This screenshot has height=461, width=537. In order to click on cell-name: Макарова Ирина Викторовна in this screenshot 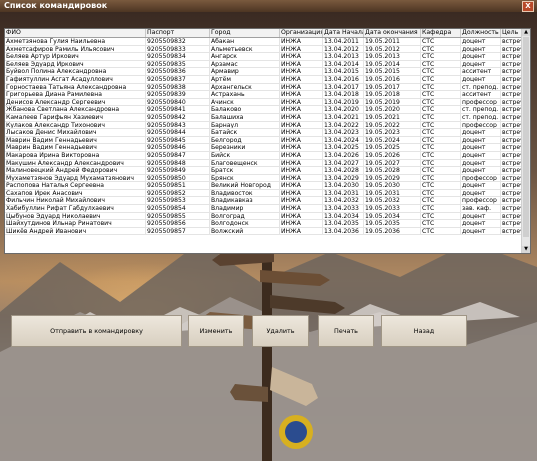, I will do `click(75, 155)`.